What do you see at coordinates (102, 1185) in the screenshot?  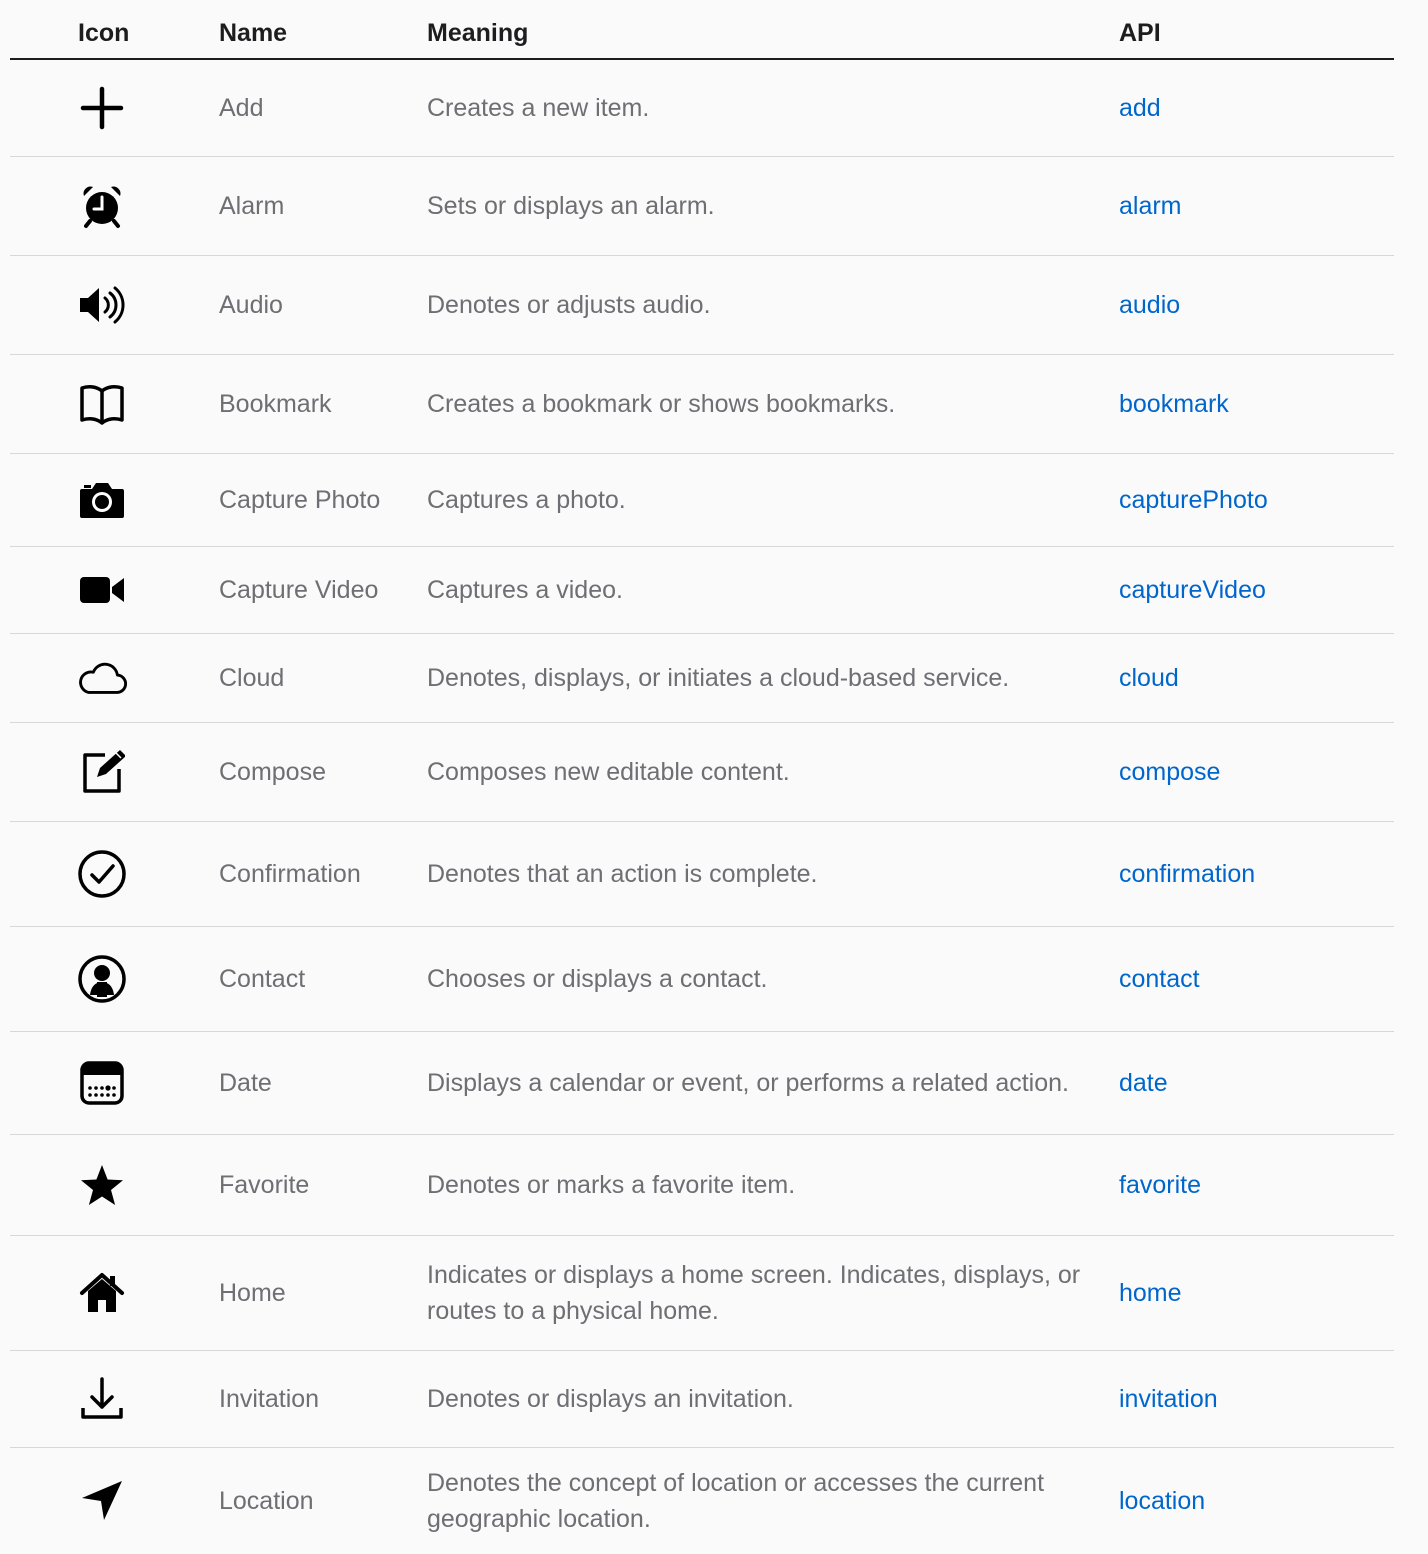 I see `star-icon` at bounding box center [102, 1185].